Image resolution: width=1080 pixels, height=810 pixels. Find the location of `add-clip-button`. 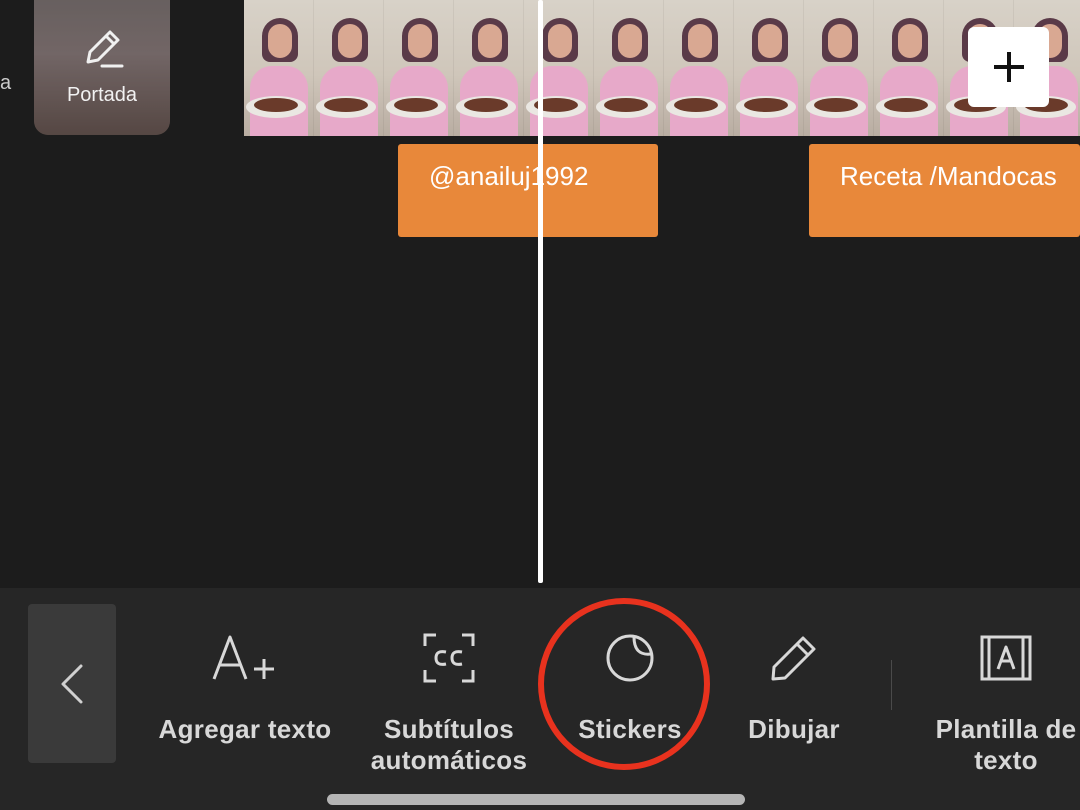

add-clip-button is located at coordinates (1008, 67).